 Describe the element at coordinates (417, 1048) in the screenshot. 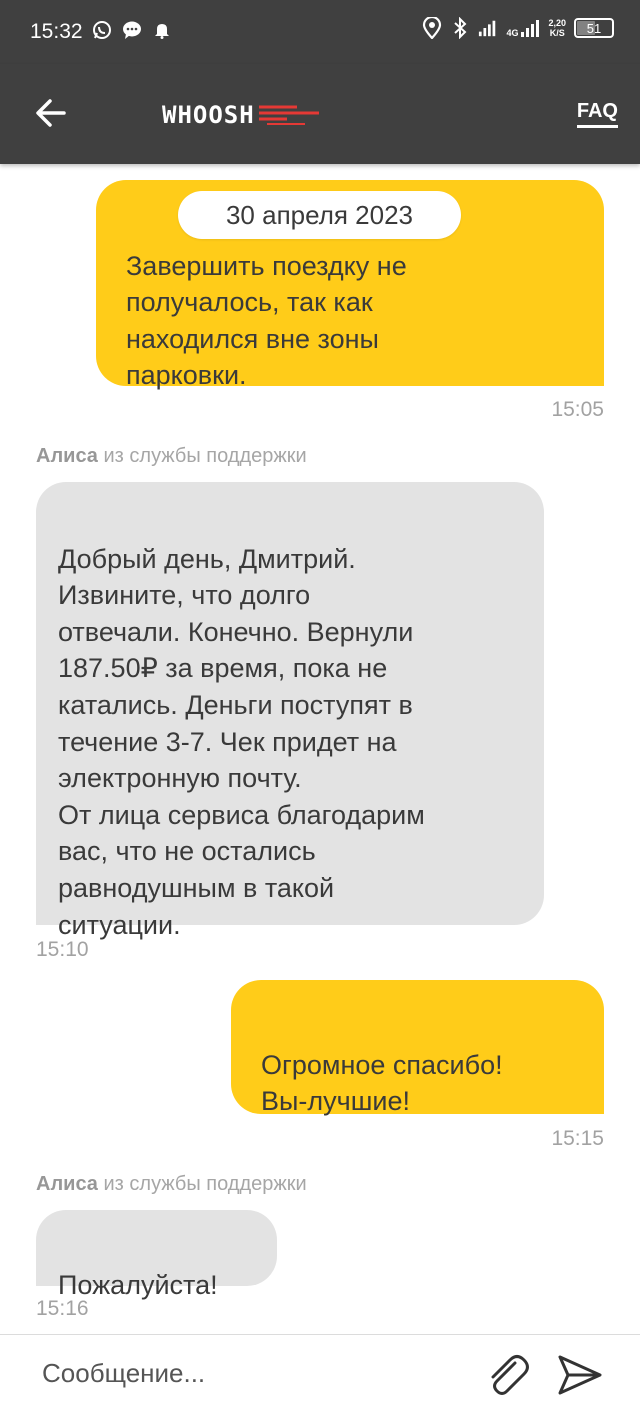

I see `outgoing-message: Огромное спасибо! Вы-лучшие!` at that location.